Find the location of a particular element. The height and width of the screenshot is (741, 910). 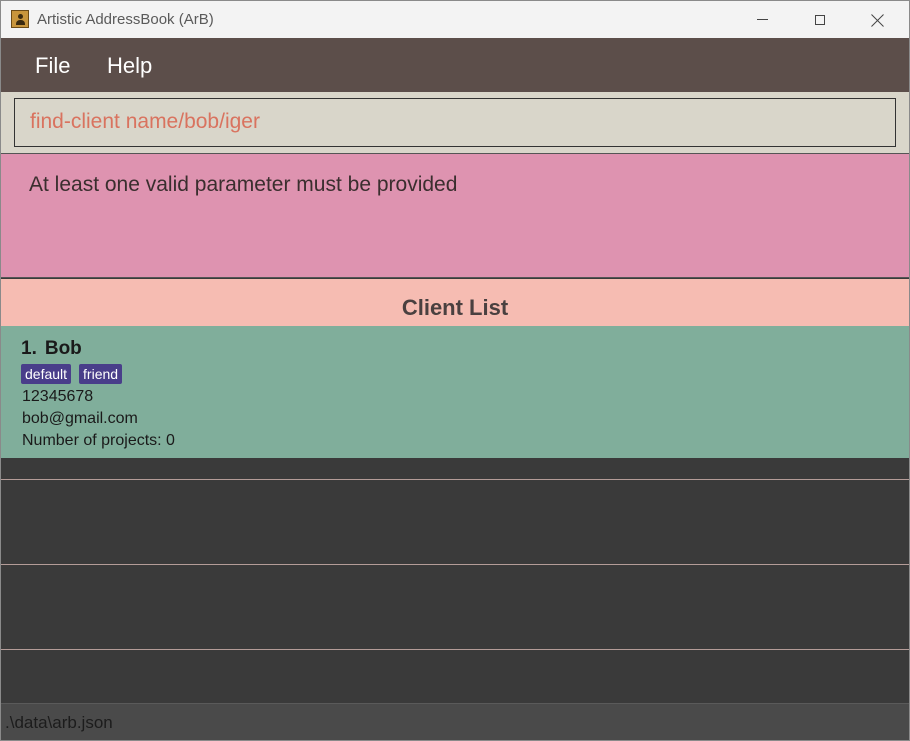

command-box is located at coordinates (455, 122).